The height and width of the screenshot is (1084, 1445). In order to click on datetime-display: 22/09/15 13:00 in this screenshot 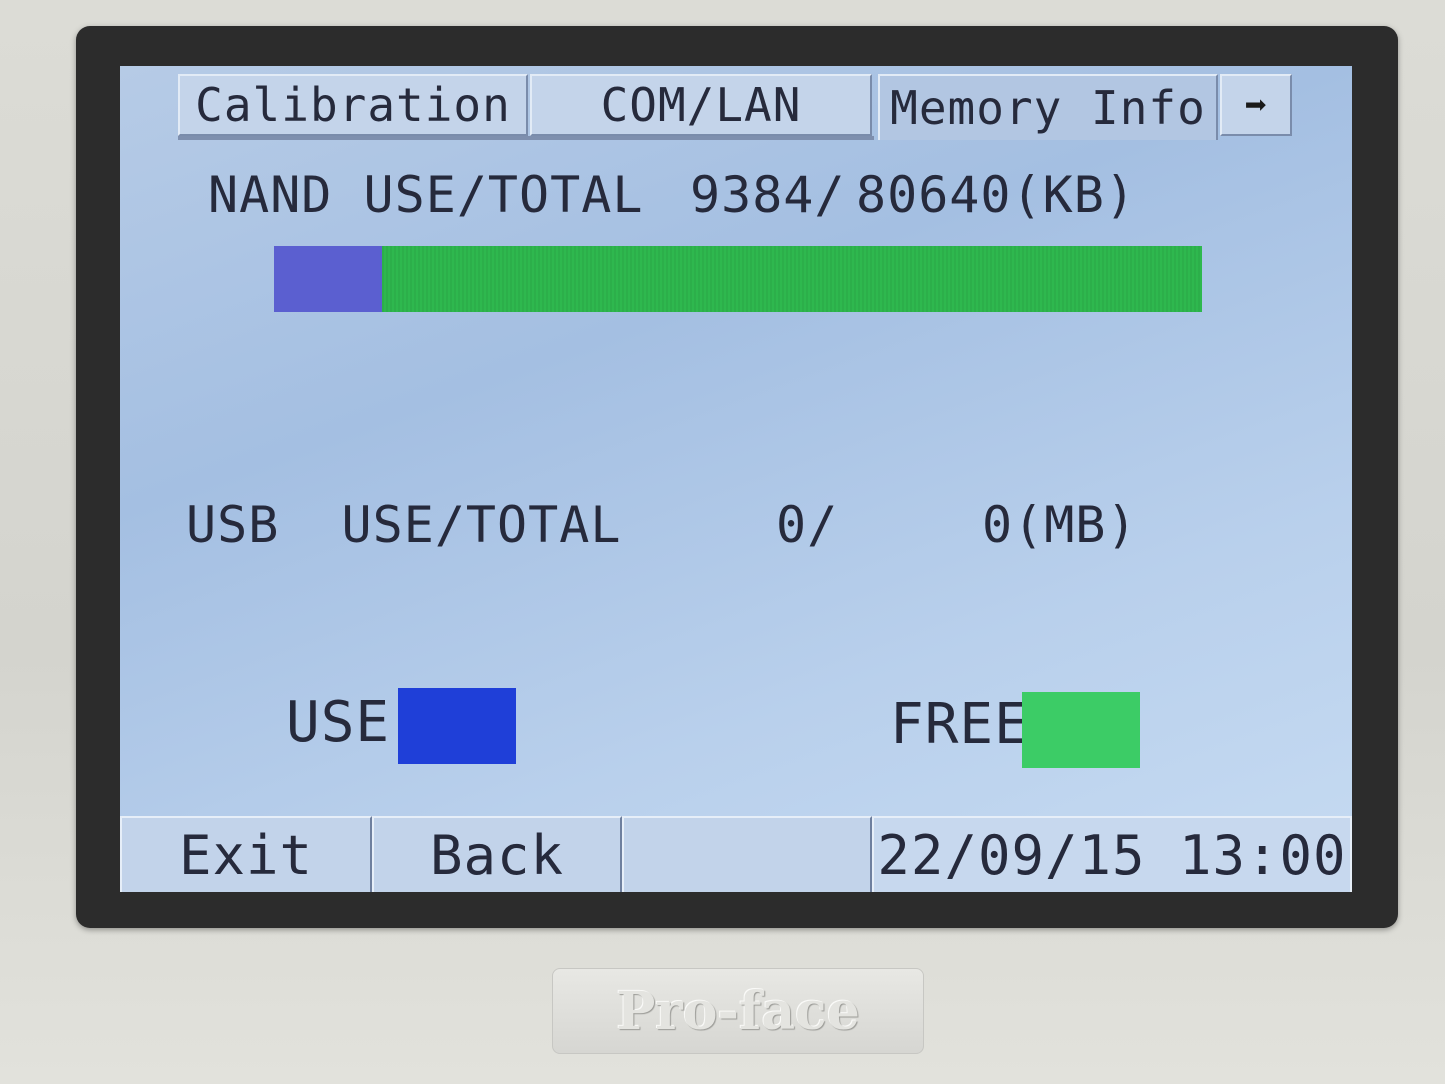, I will do `click(1112, 854)`.